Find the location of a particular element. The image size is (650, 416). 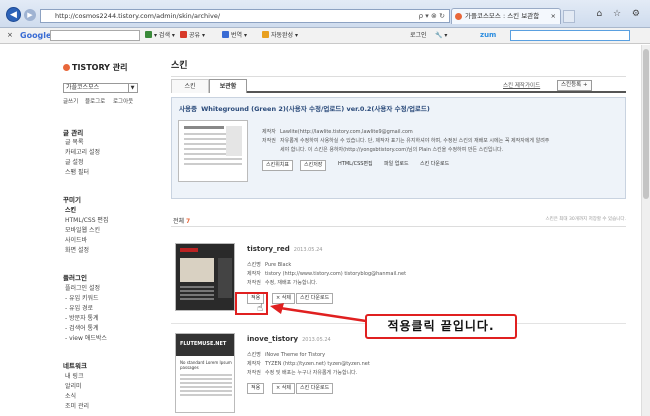

search-icon is located at coordinates (148, 34).